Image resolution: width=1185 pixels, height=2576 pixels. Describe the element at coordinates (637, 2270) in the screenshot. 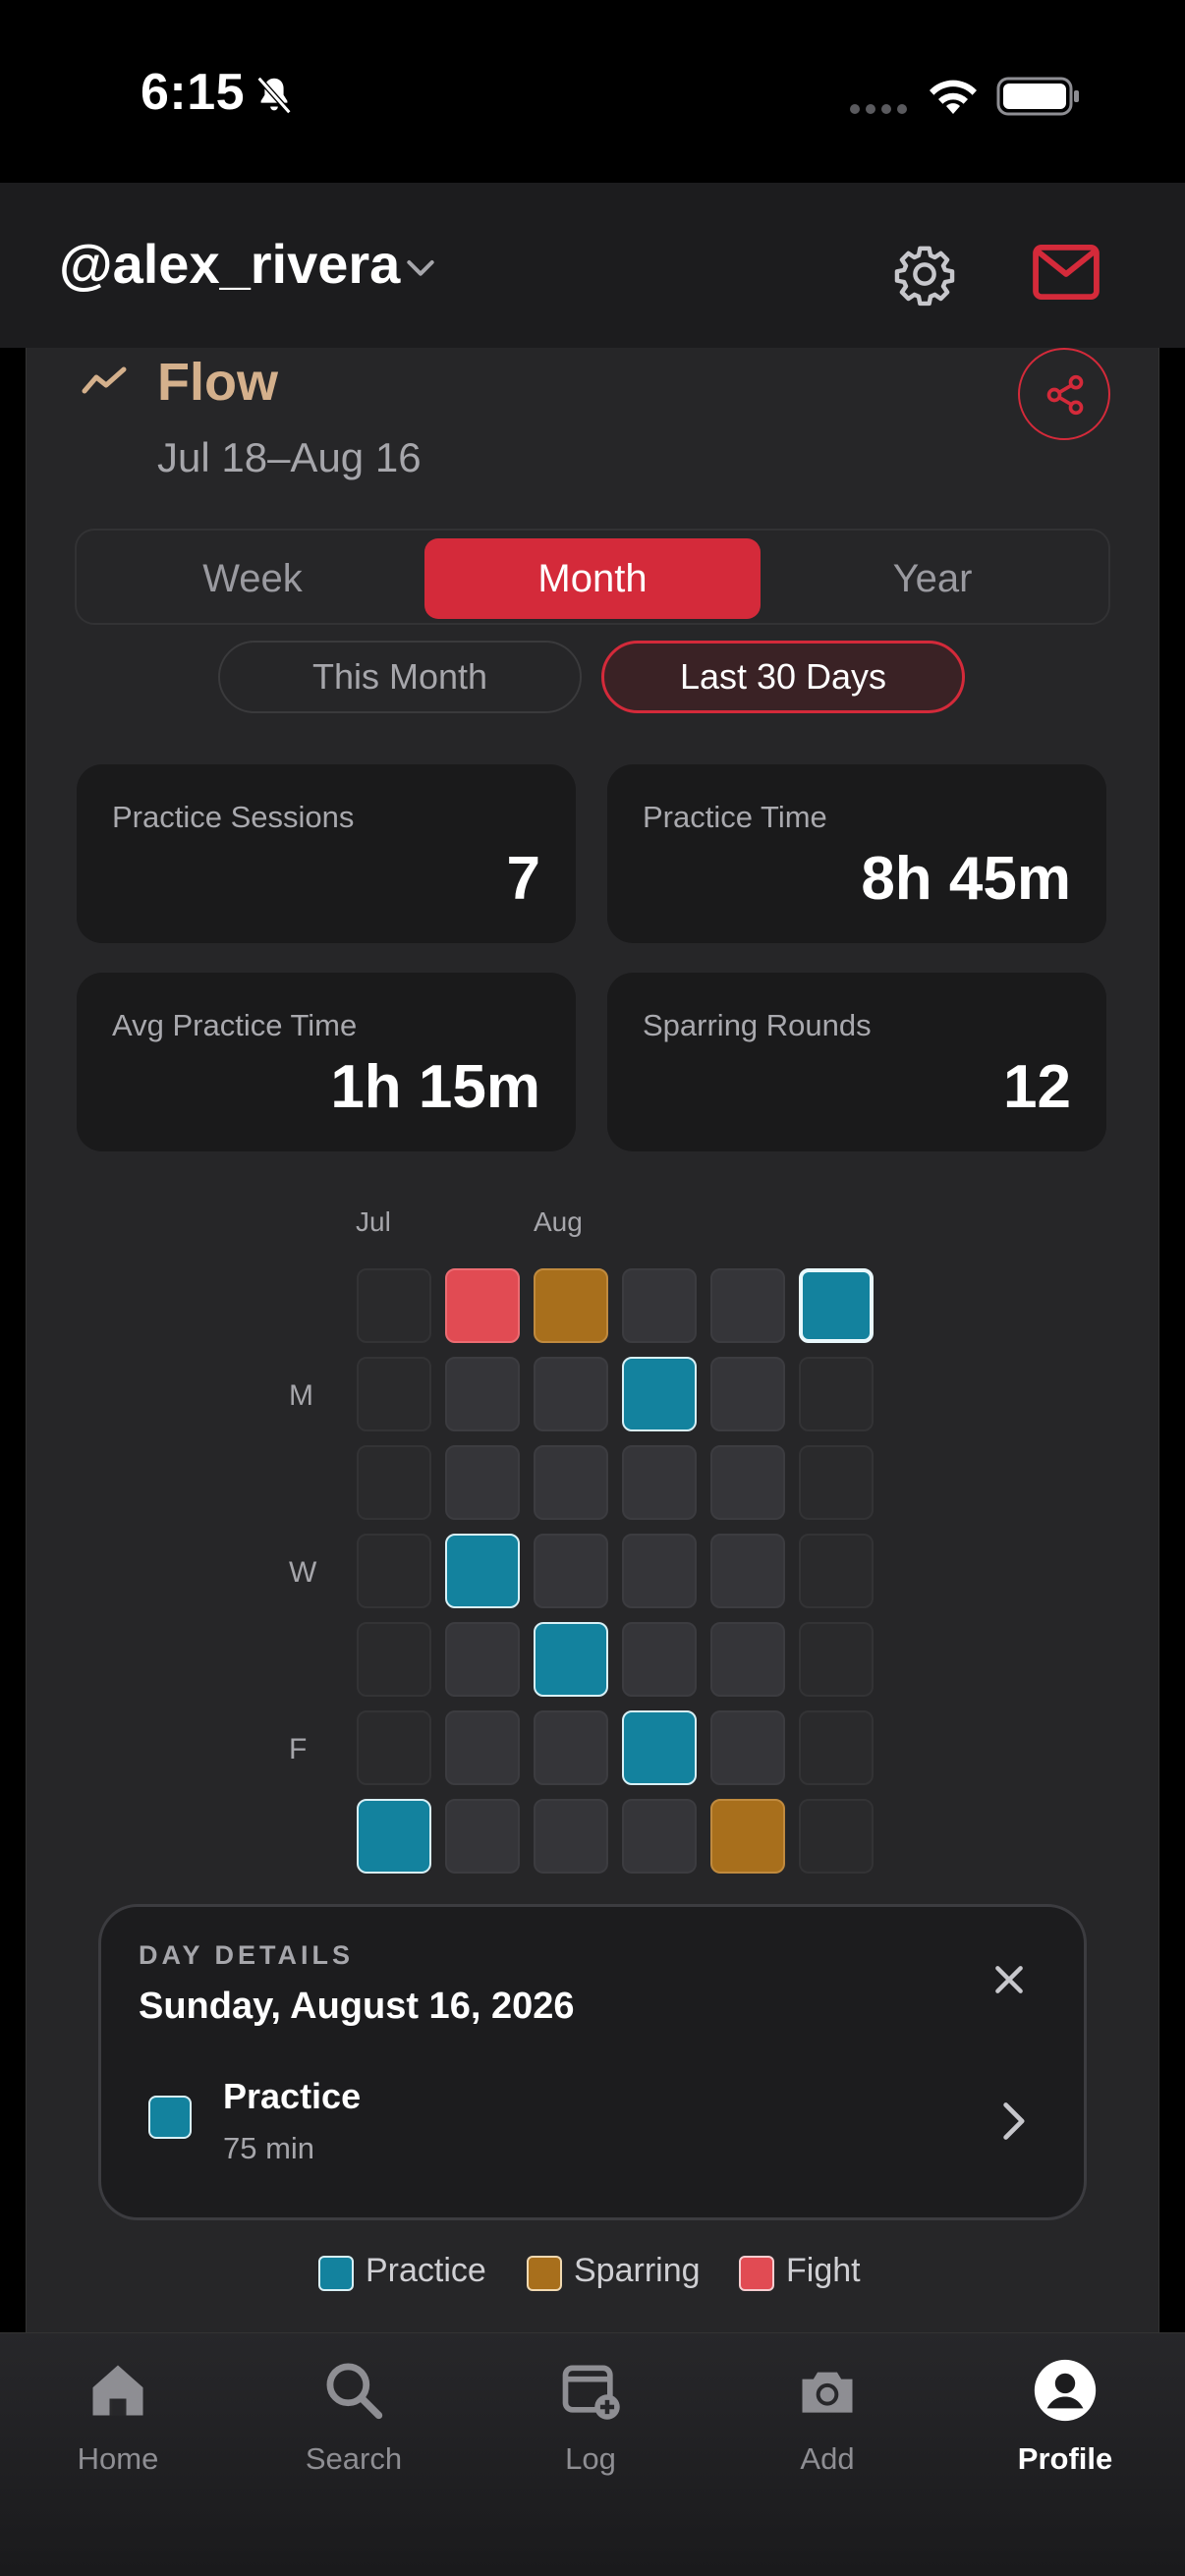

I see `legend-sparring: Sparring` at that location.